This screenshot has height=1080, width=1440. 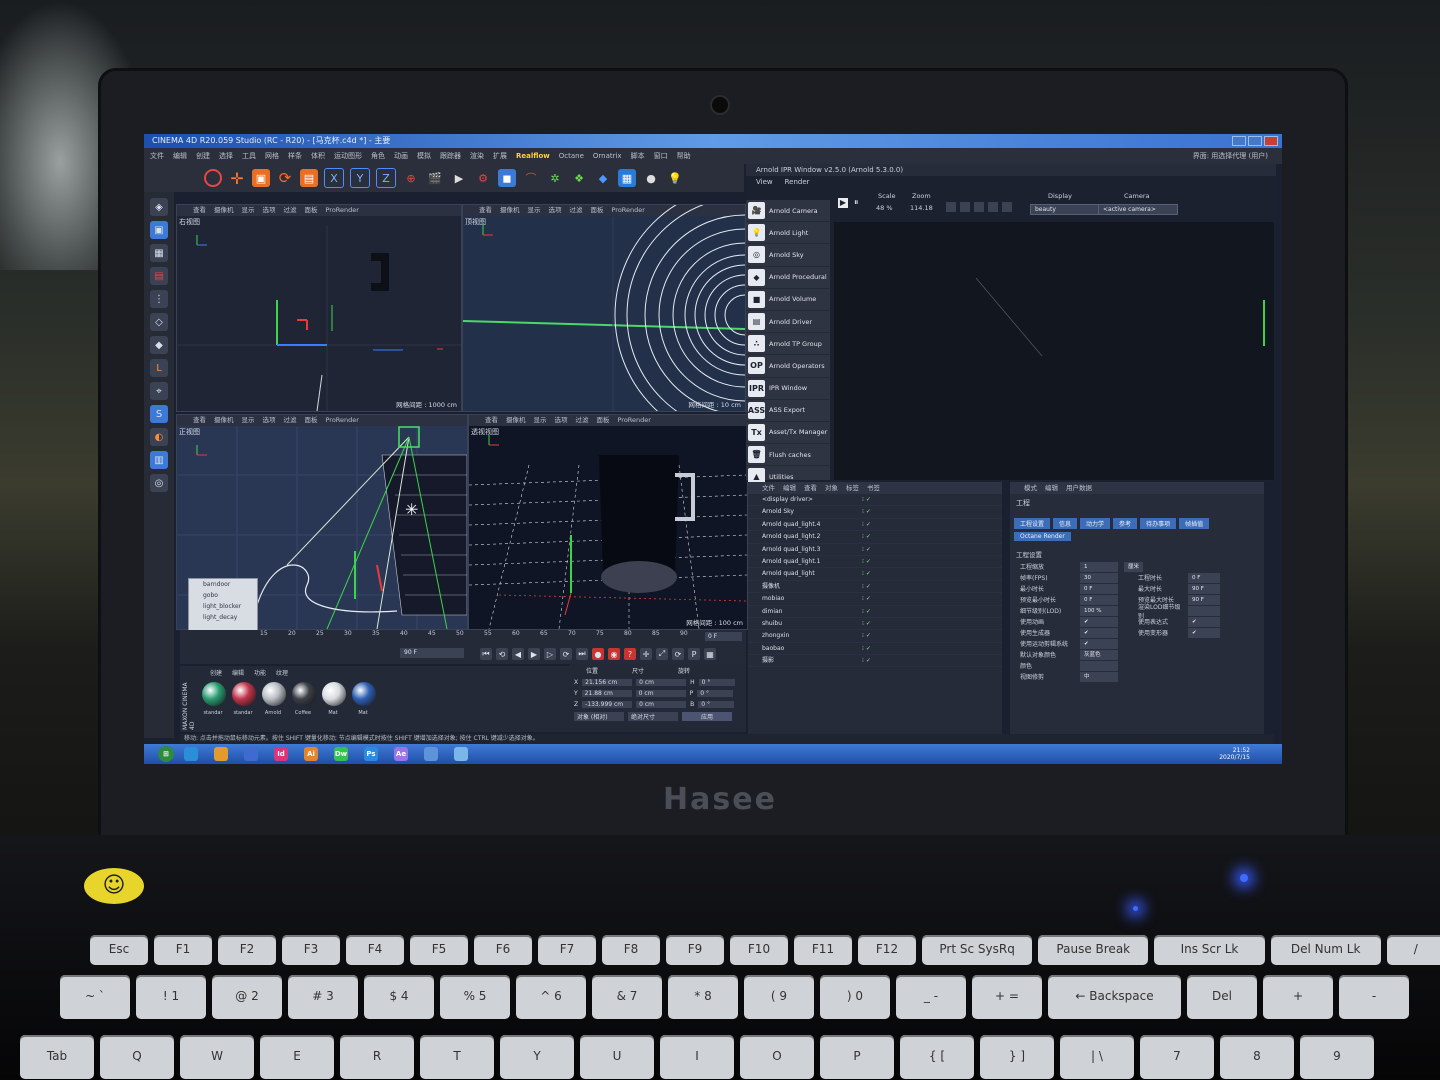 What do you see at coordinates (363, 697) in the screenshot?
I see `material-swatch: Mat` at bounding box center [363, 697].